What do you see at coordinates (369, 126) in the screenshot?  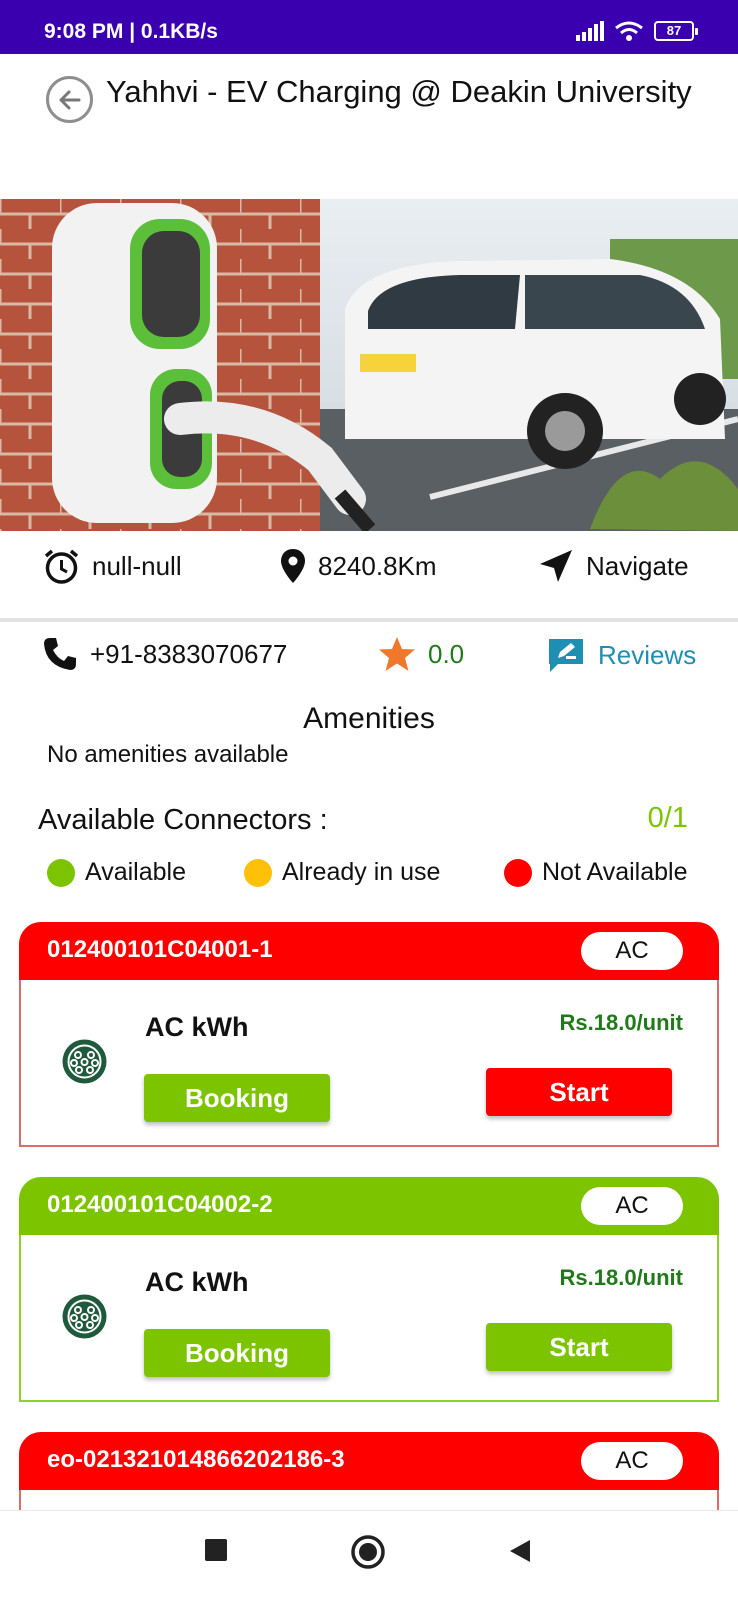 I see `header: Yahhvi - EV Charging @ Deakin University` at bounding box center [369, 126].